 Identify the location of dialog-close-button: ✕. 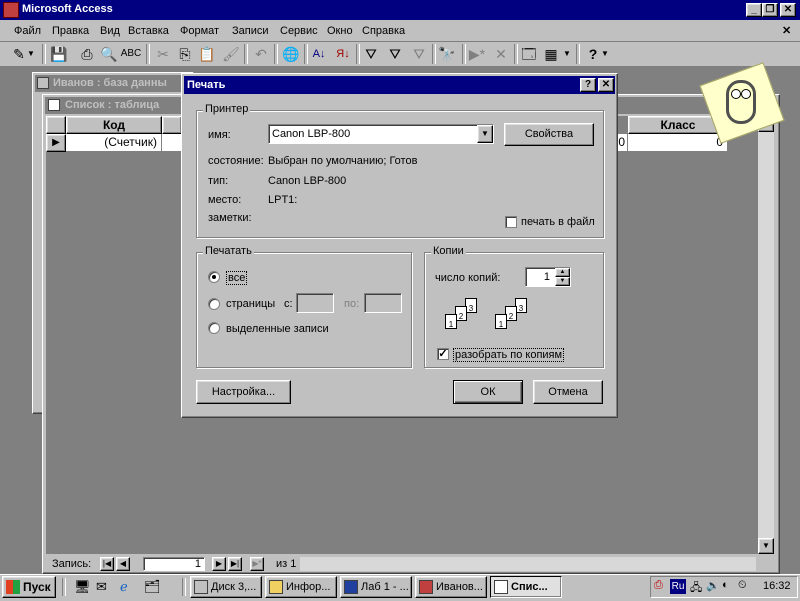
(606, 85).